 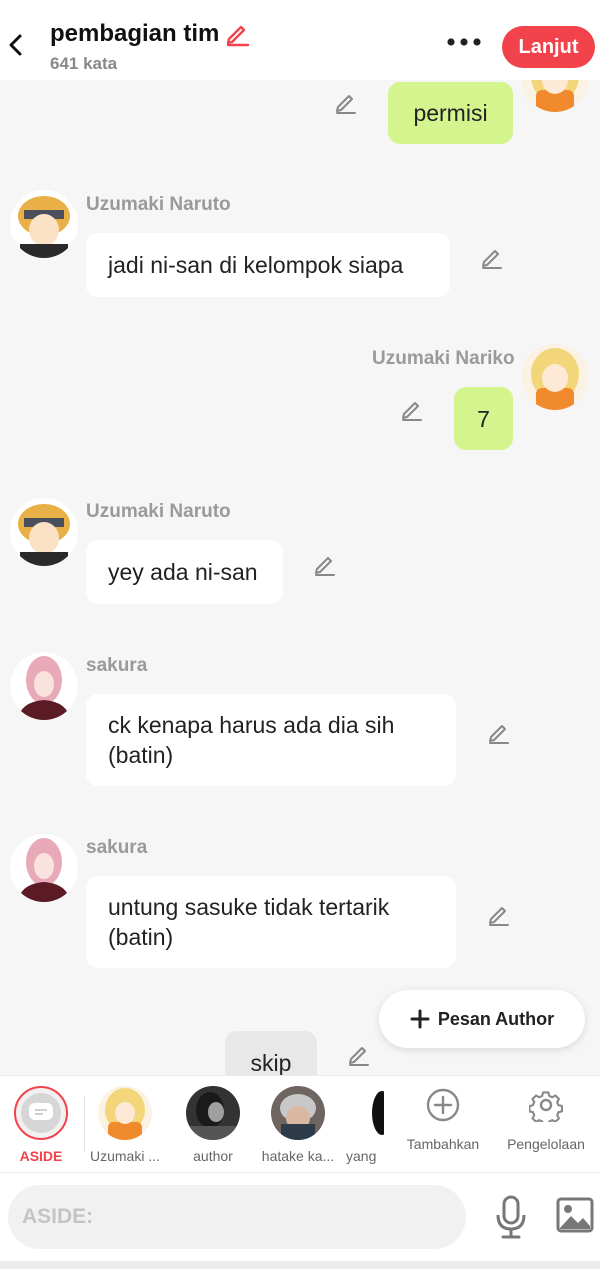 What do you see at coordinates (237, 1217) in the screenshot?
I see `message-input` at bounding box center [237, 1217].